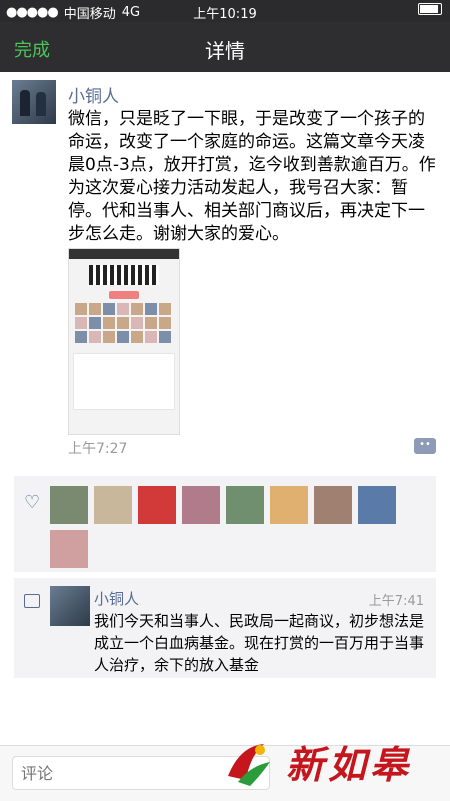 Image resolution: width=450 pixels, height=801 pixels. Describe the element at coordinates (124, 275) in the screenshot. I see `image-qr` at that location.